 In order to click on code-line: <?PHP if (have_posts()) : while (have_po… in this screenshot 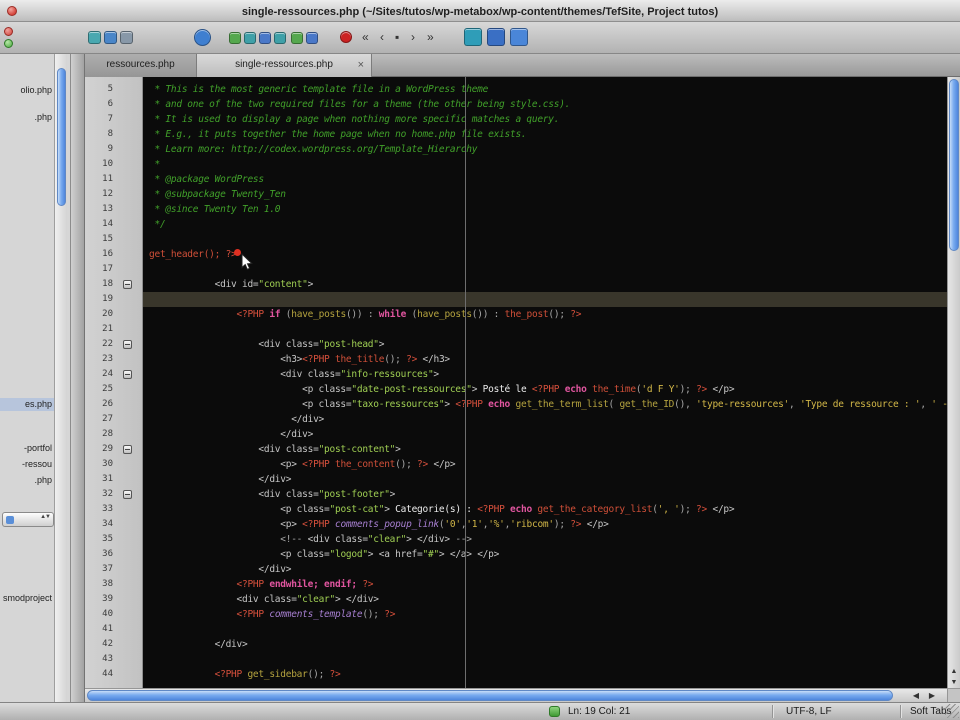, I will do `click(545, 314)`.